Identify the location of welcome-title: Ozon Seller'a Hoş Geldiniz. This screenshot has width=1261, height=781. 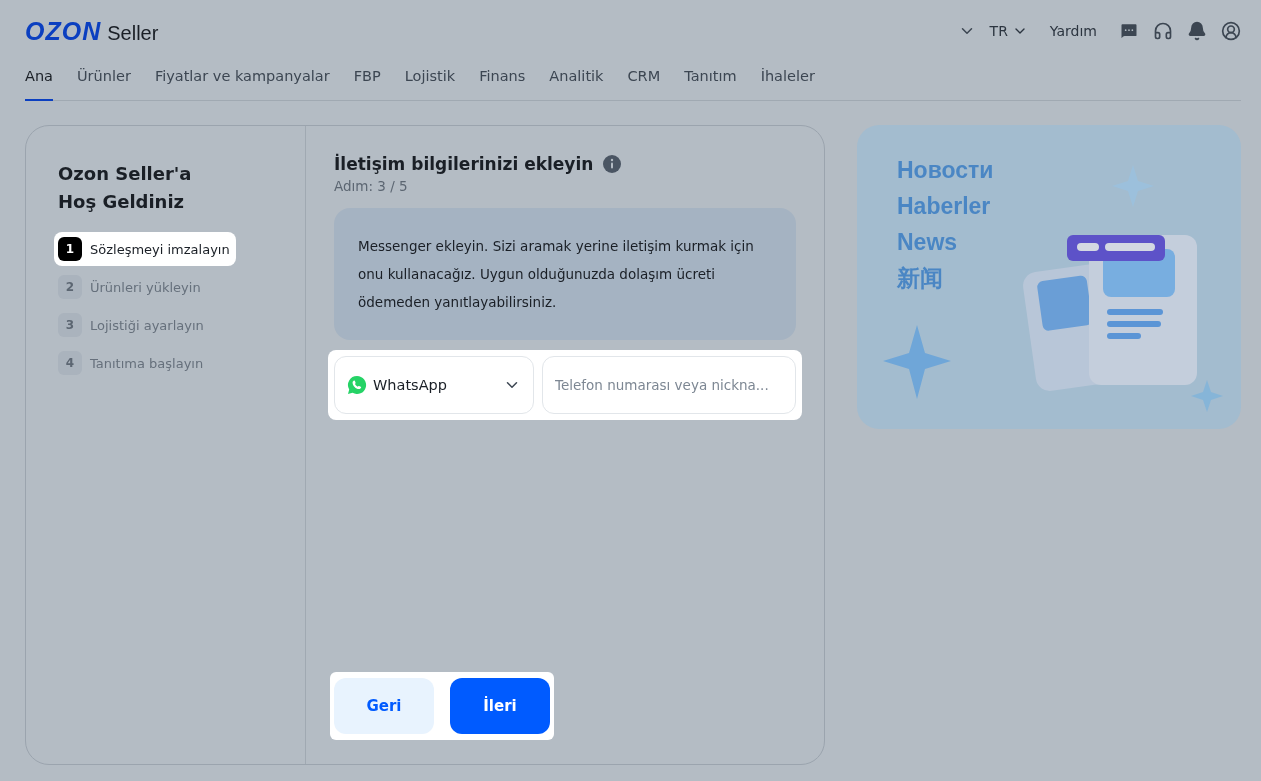
(125, 188).